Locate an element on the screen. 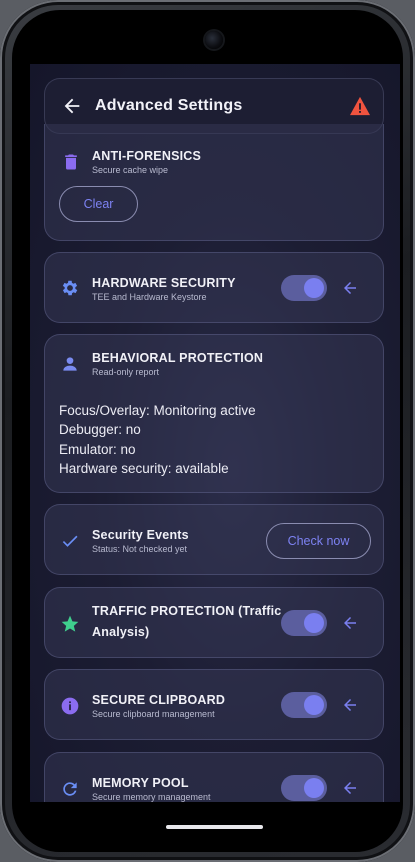  security-events-status: Status: Not checked yet is located at coordinates (140, 549).